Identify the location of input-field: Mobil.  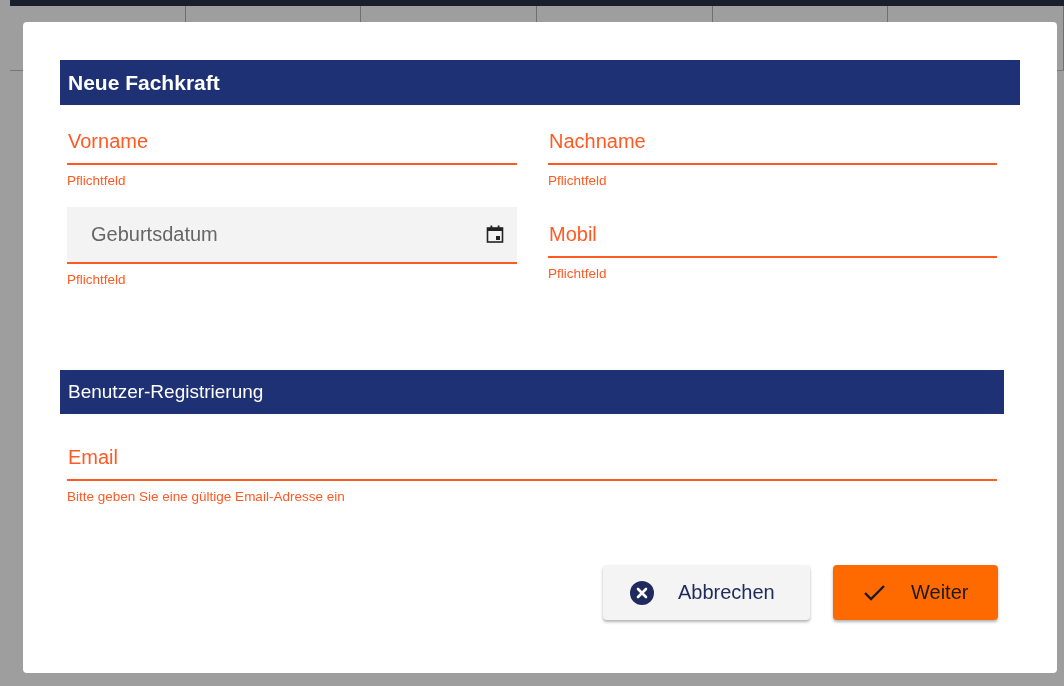
(772, 237).